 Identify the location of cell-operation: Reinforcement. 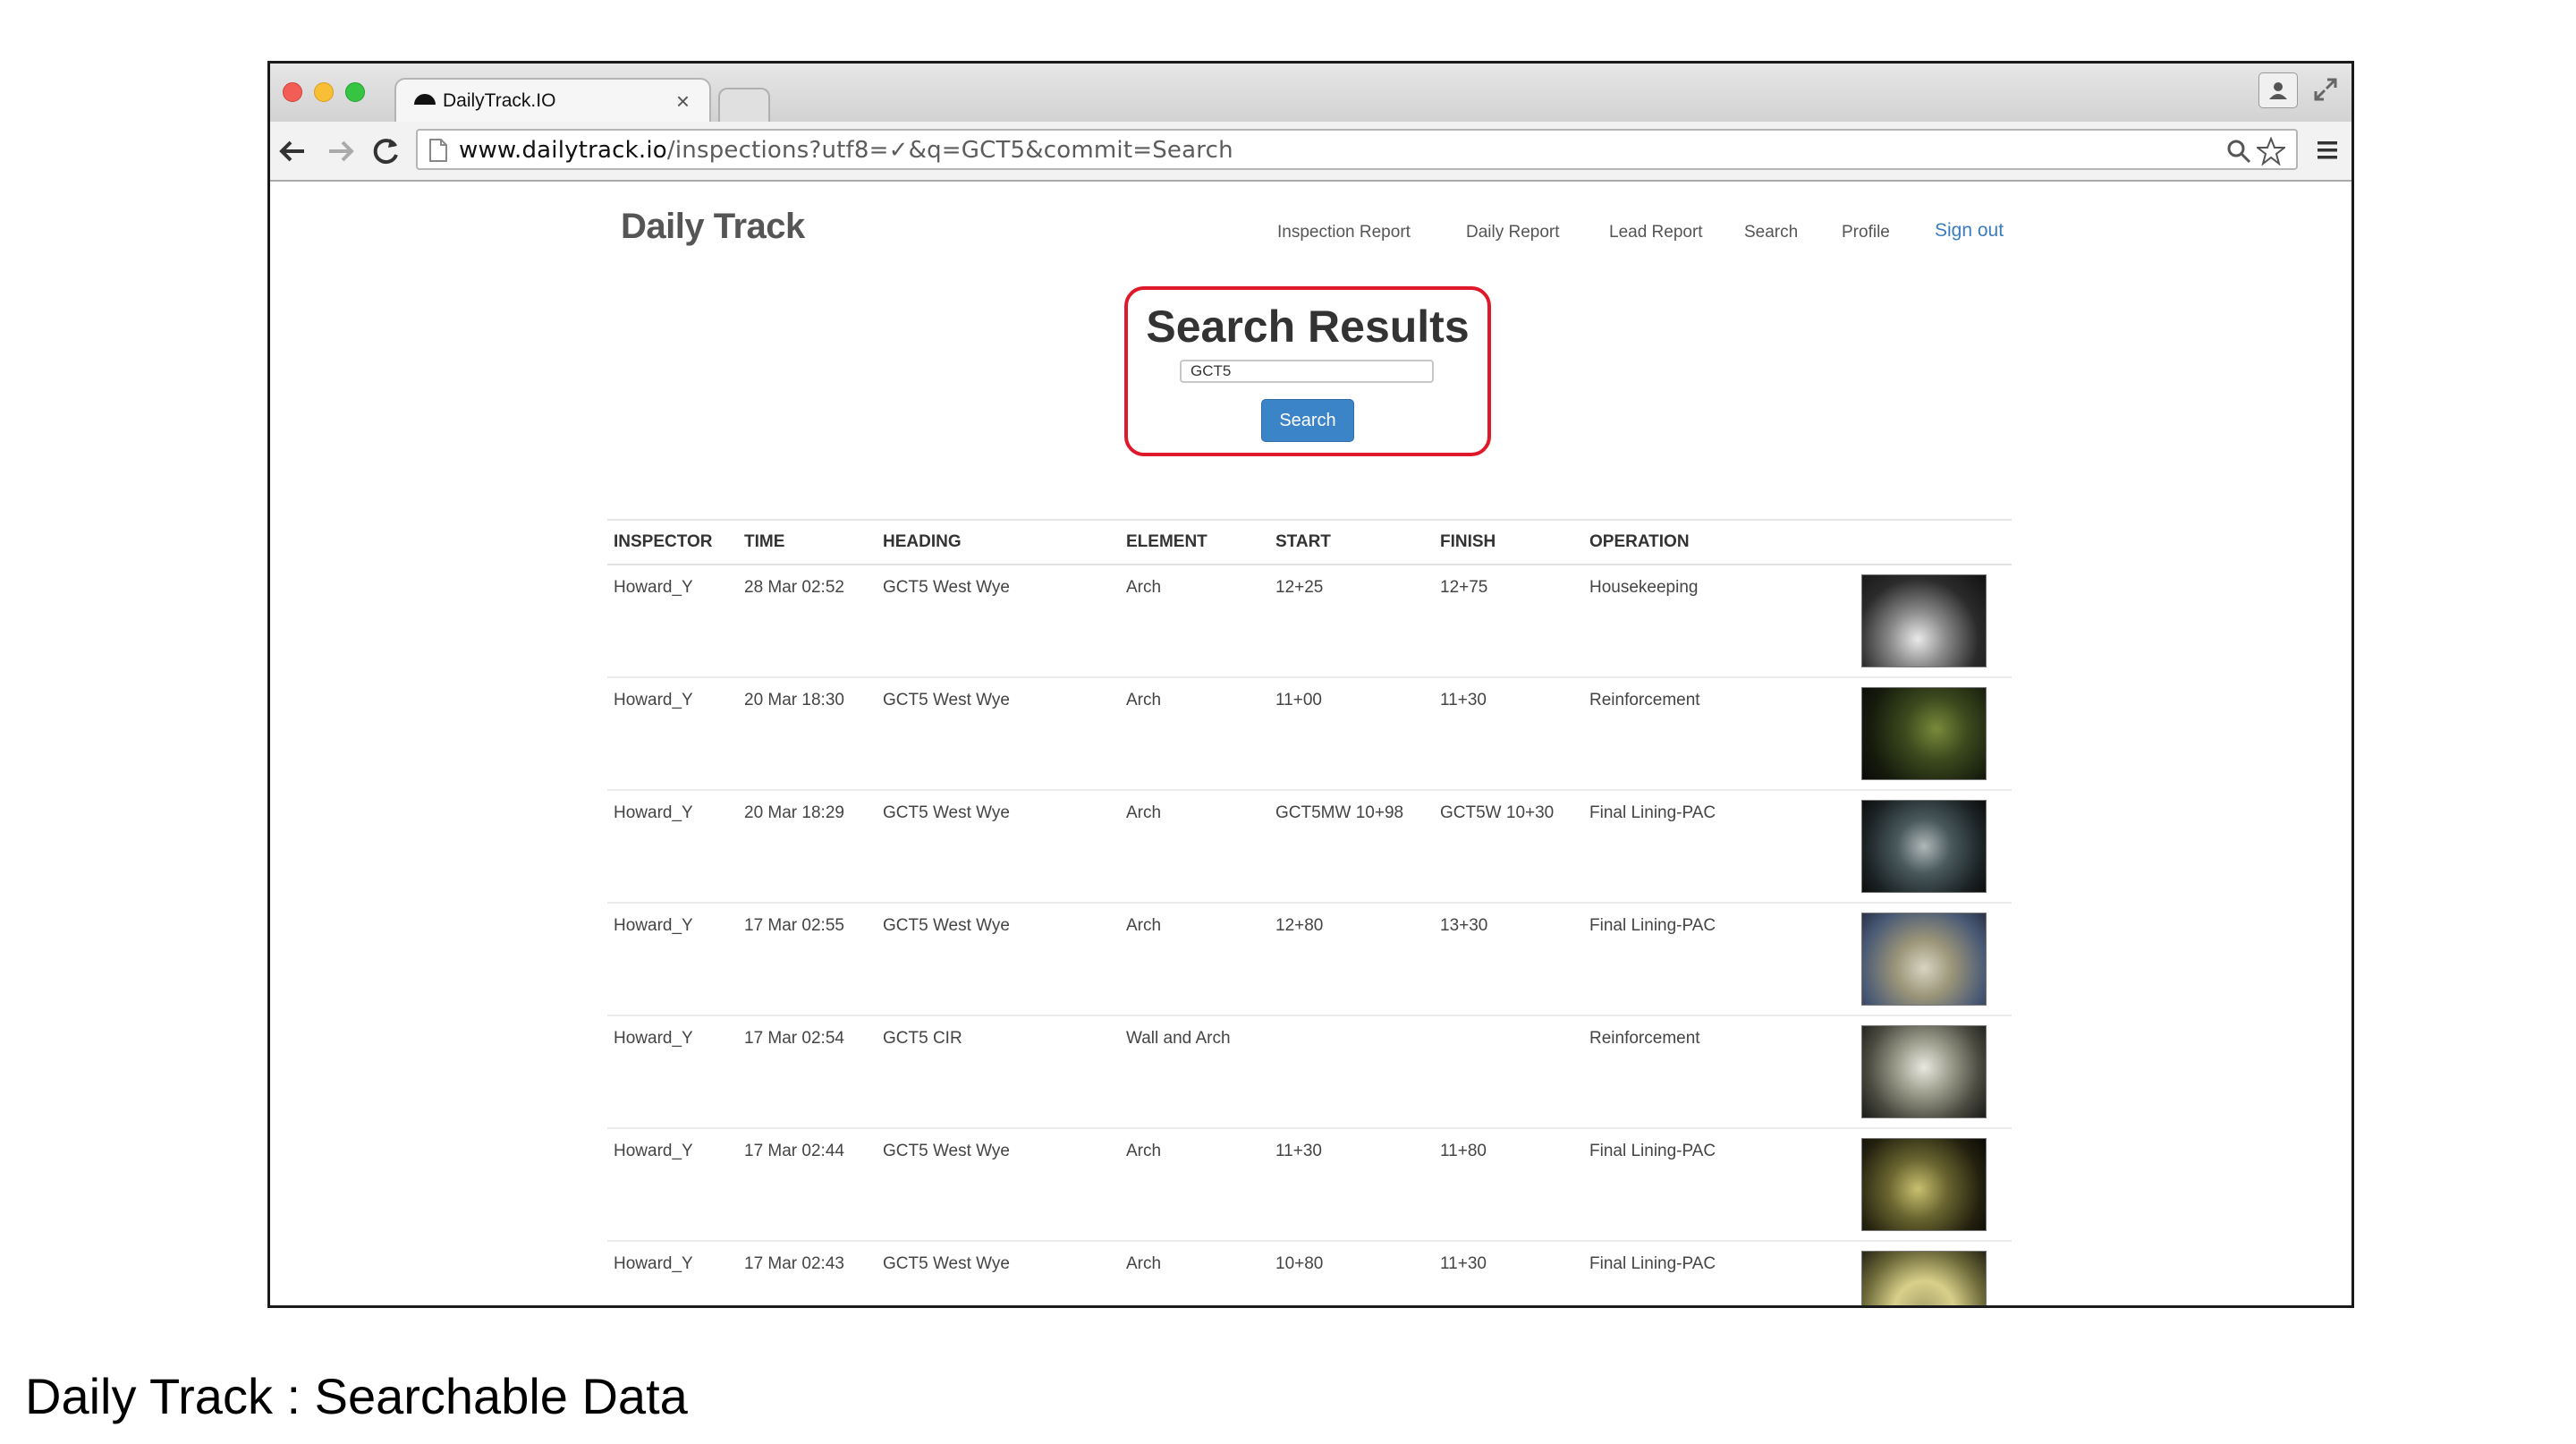
(1644, 700).